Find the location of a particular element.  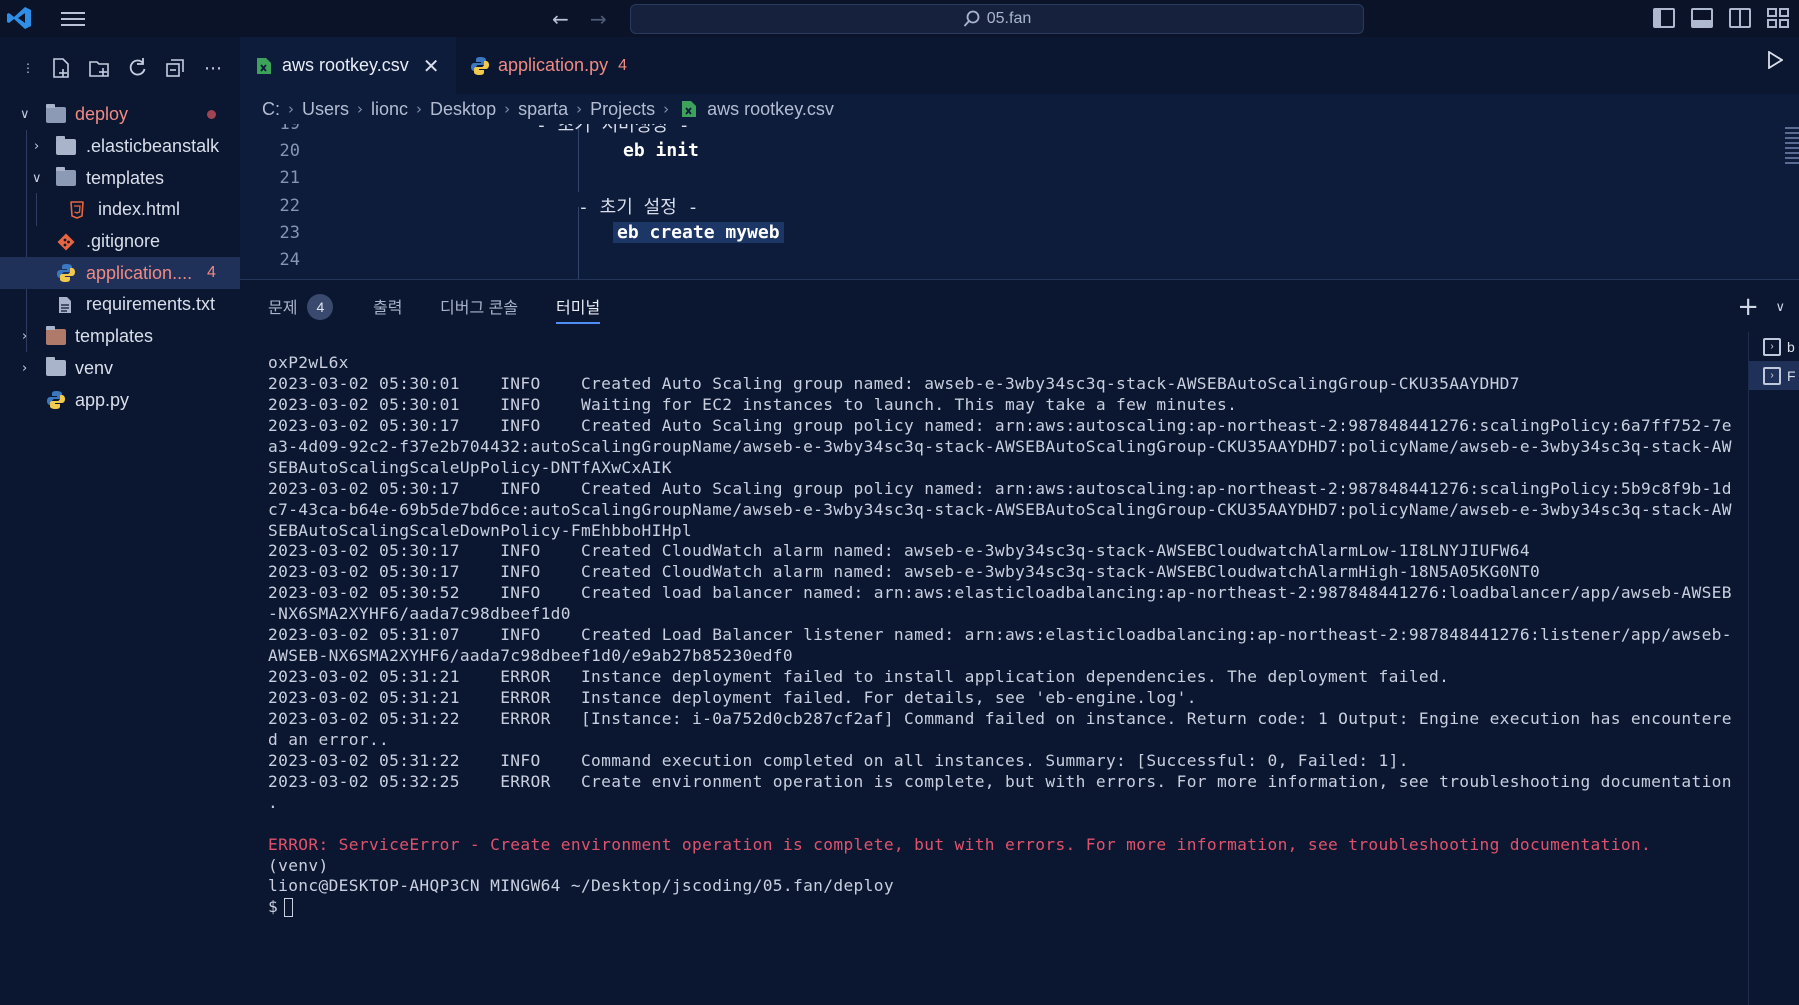

line-text: - 초기 설정 - is located at coordinates (638, 207).